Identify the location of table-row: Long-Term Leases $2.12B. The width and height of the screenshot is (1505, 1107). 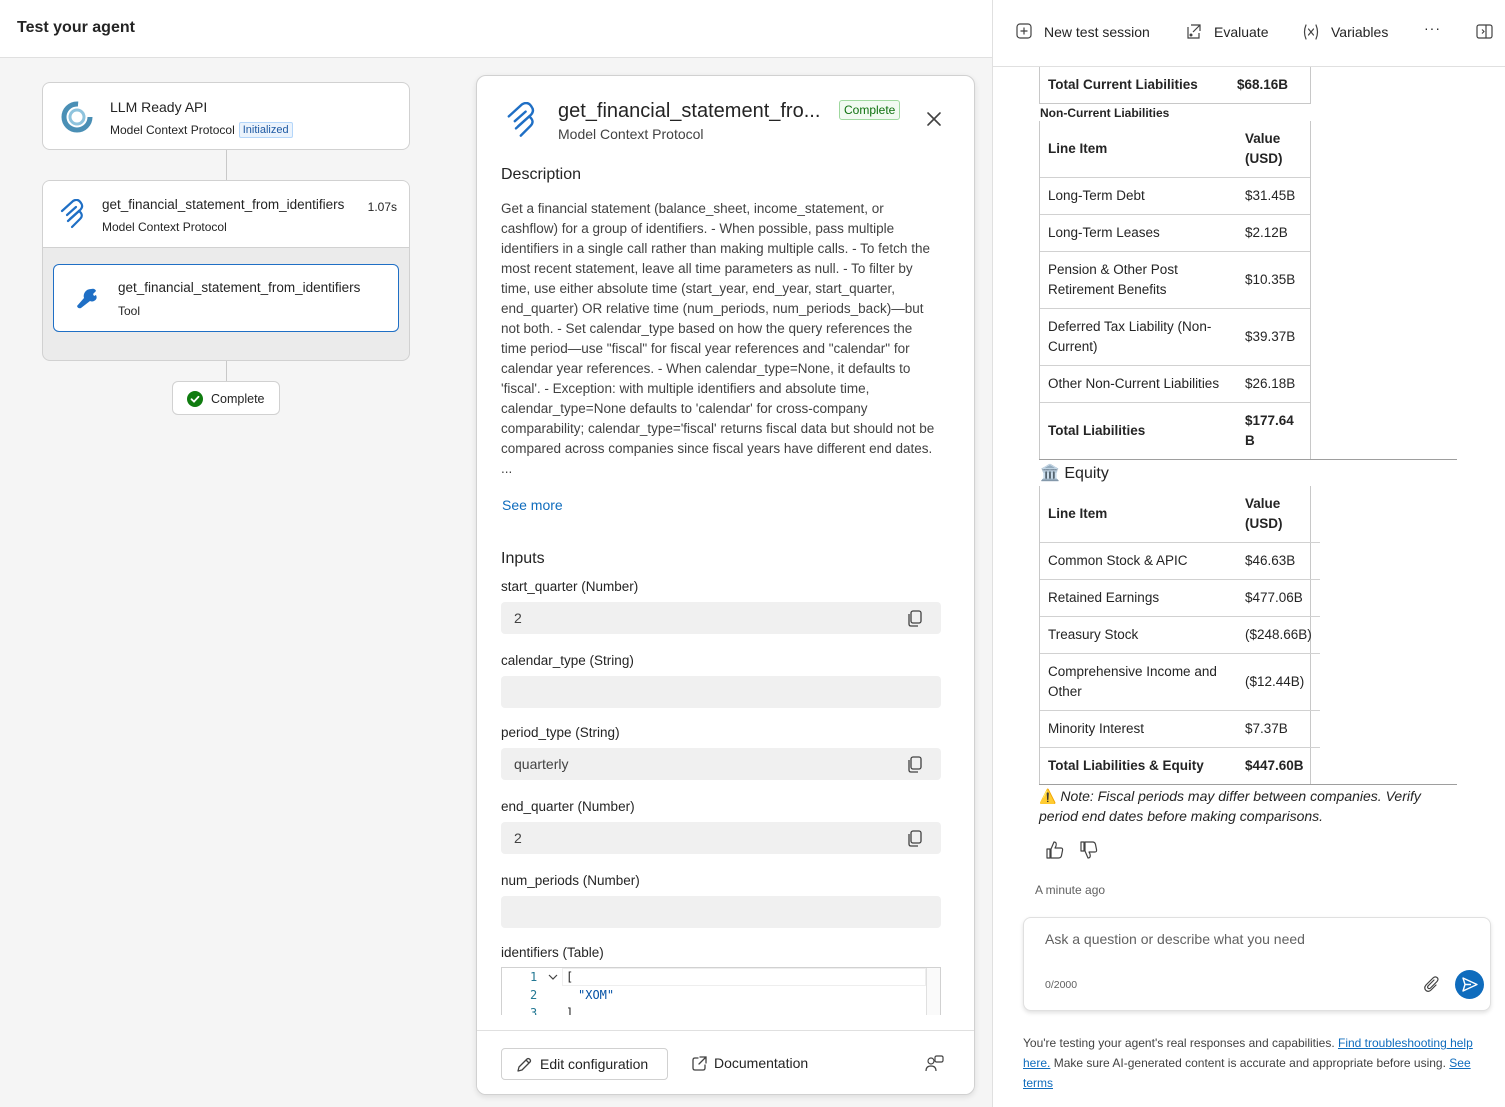
(1175, 233).